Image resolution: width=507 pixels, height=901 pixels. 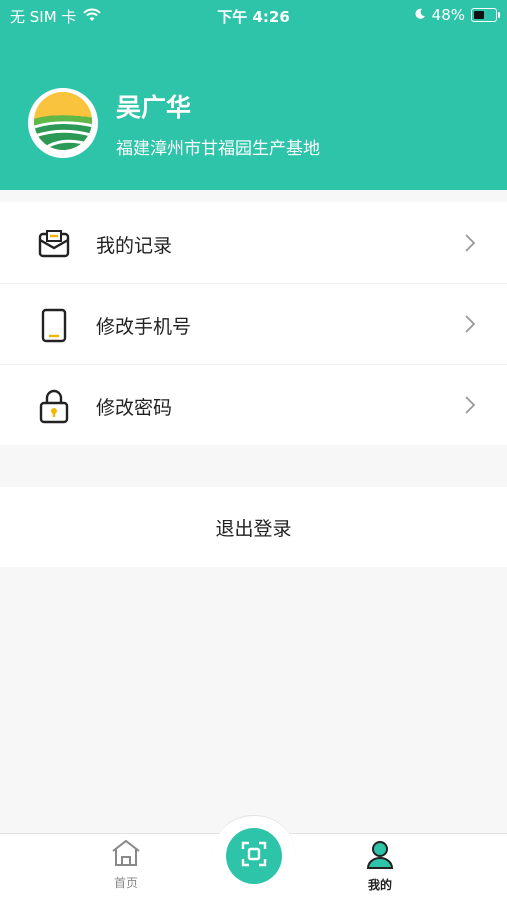 What do you see at coordinates (125, 883) in the screenshot?
I see `tab-home-label: 首页` at bounding box center [125, 883].